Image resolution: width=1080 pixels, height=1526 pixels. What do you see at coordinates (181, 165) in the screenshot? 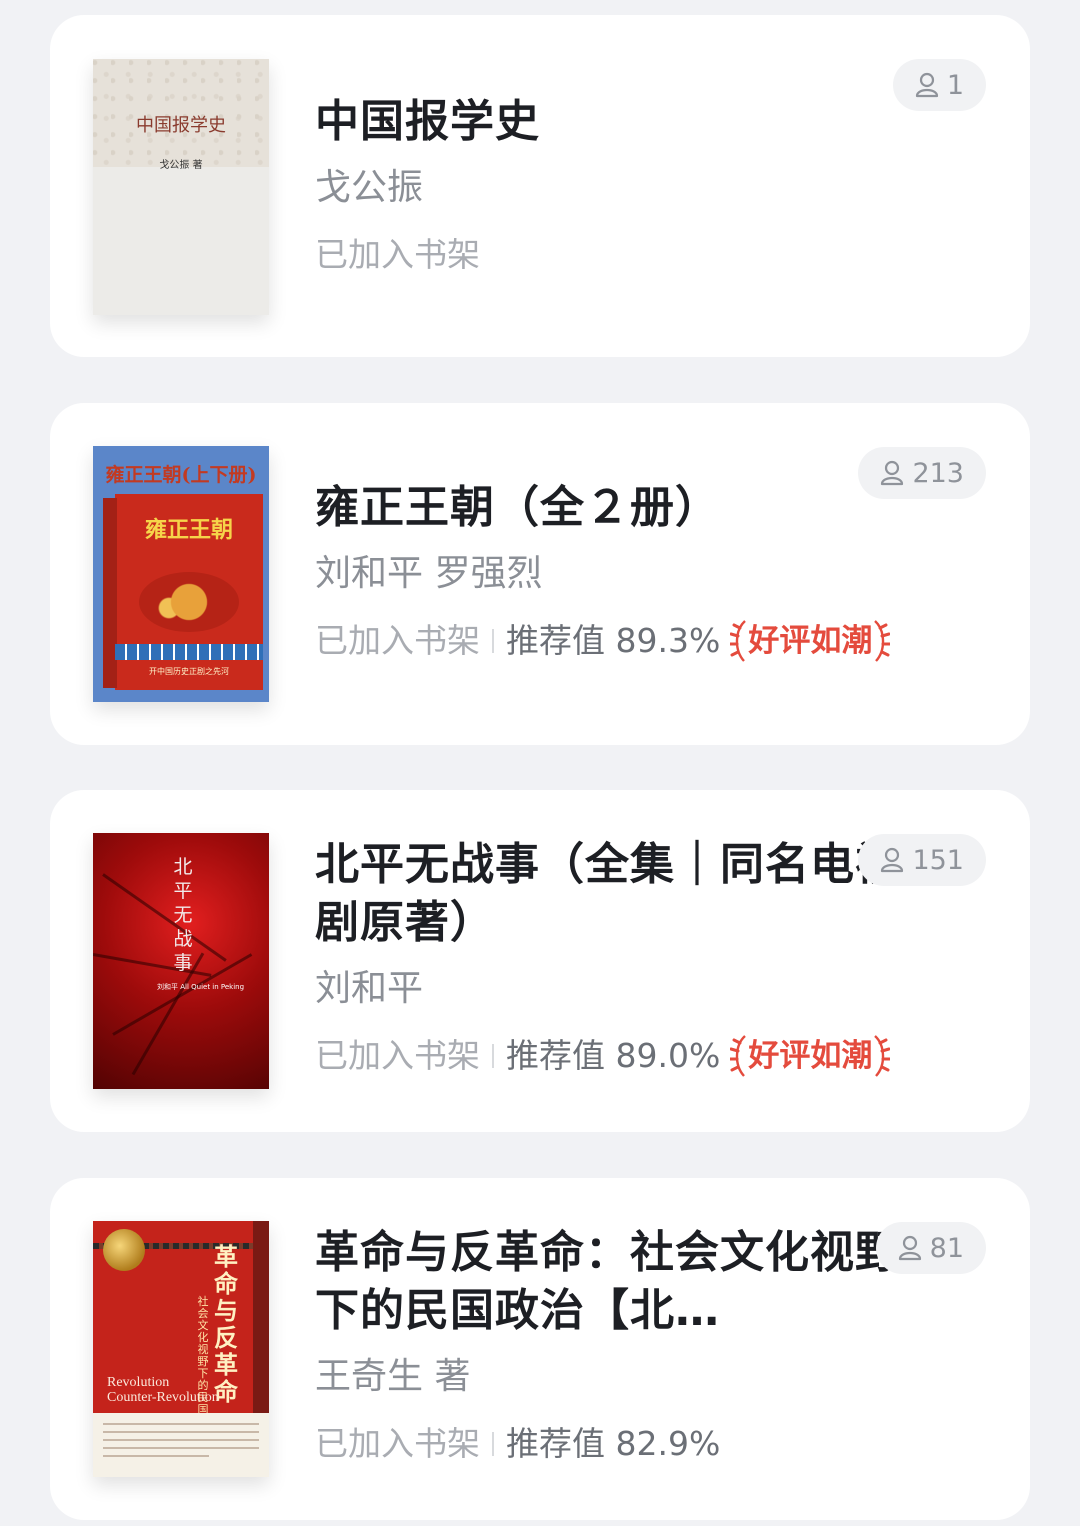
I see `cover-author: 戈公振 著` at bounding box center [181, 165].